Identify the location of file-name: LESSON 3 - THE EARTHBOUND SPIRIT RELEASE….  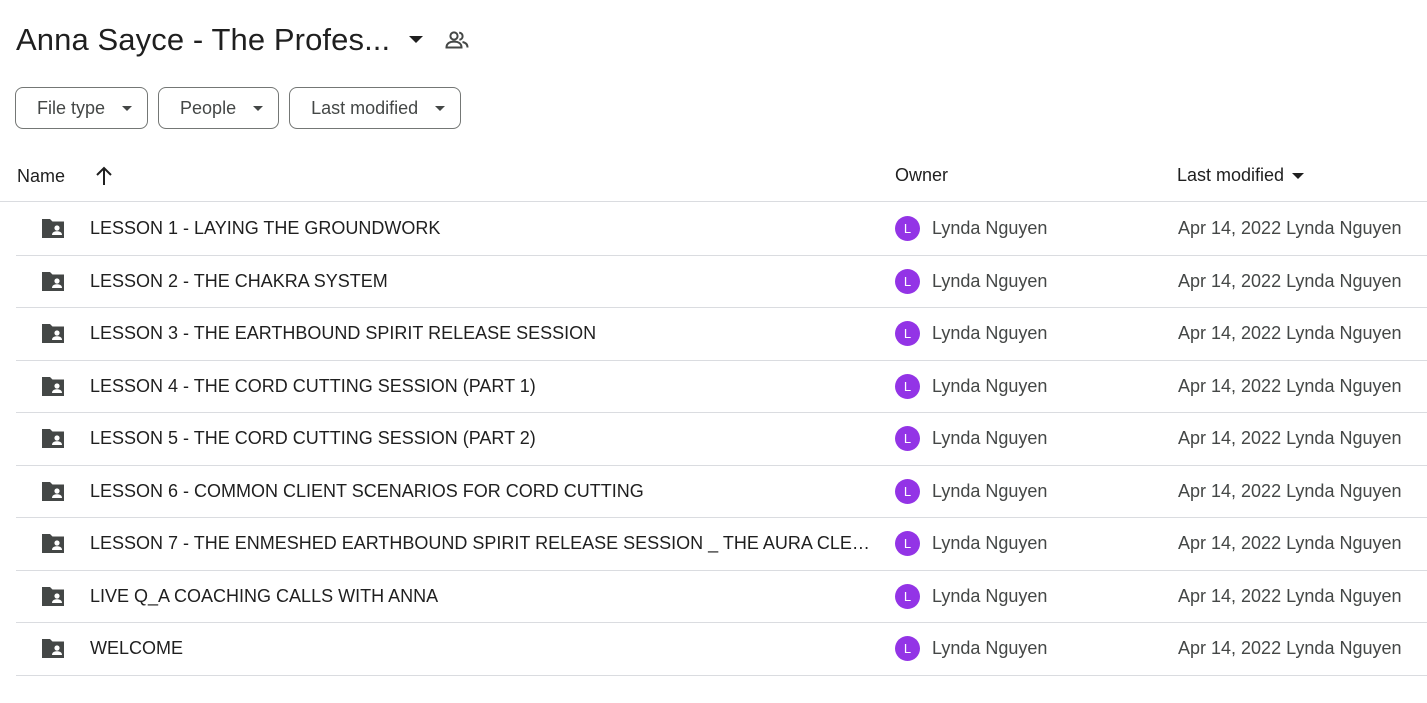
(343, 333).